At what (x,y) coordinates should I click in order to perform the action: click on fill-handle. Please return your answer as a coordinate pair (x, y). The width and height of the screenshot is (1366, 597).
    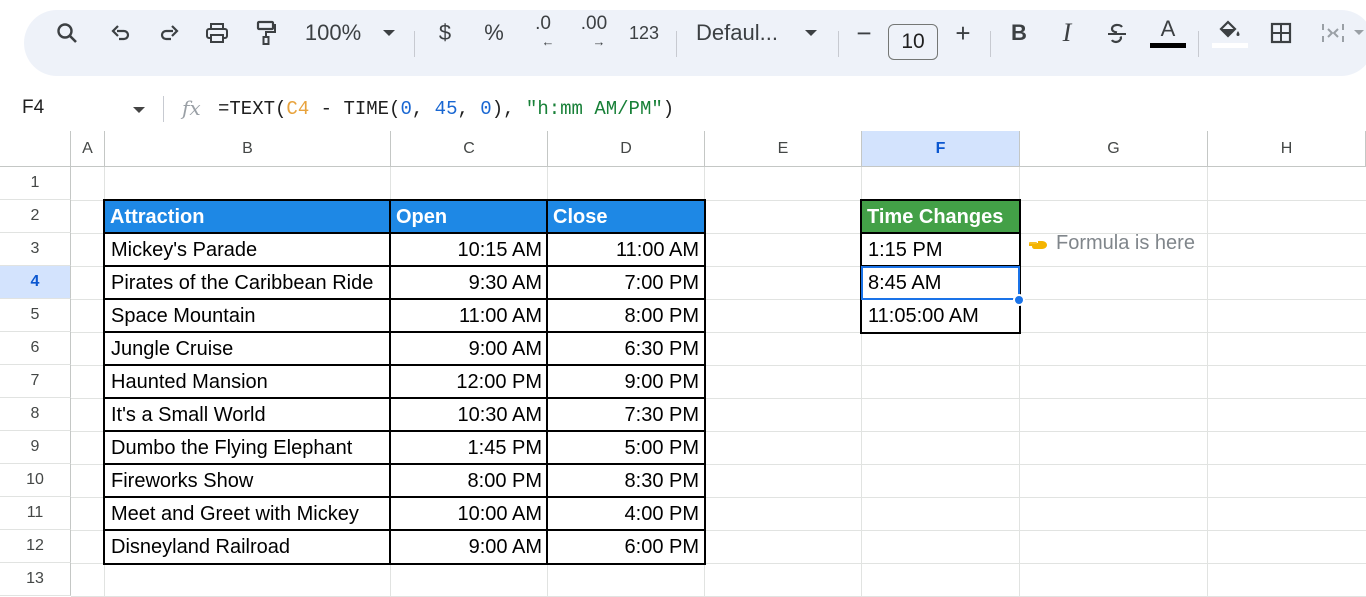
    Looking at the image, I should click on (1019, 300).